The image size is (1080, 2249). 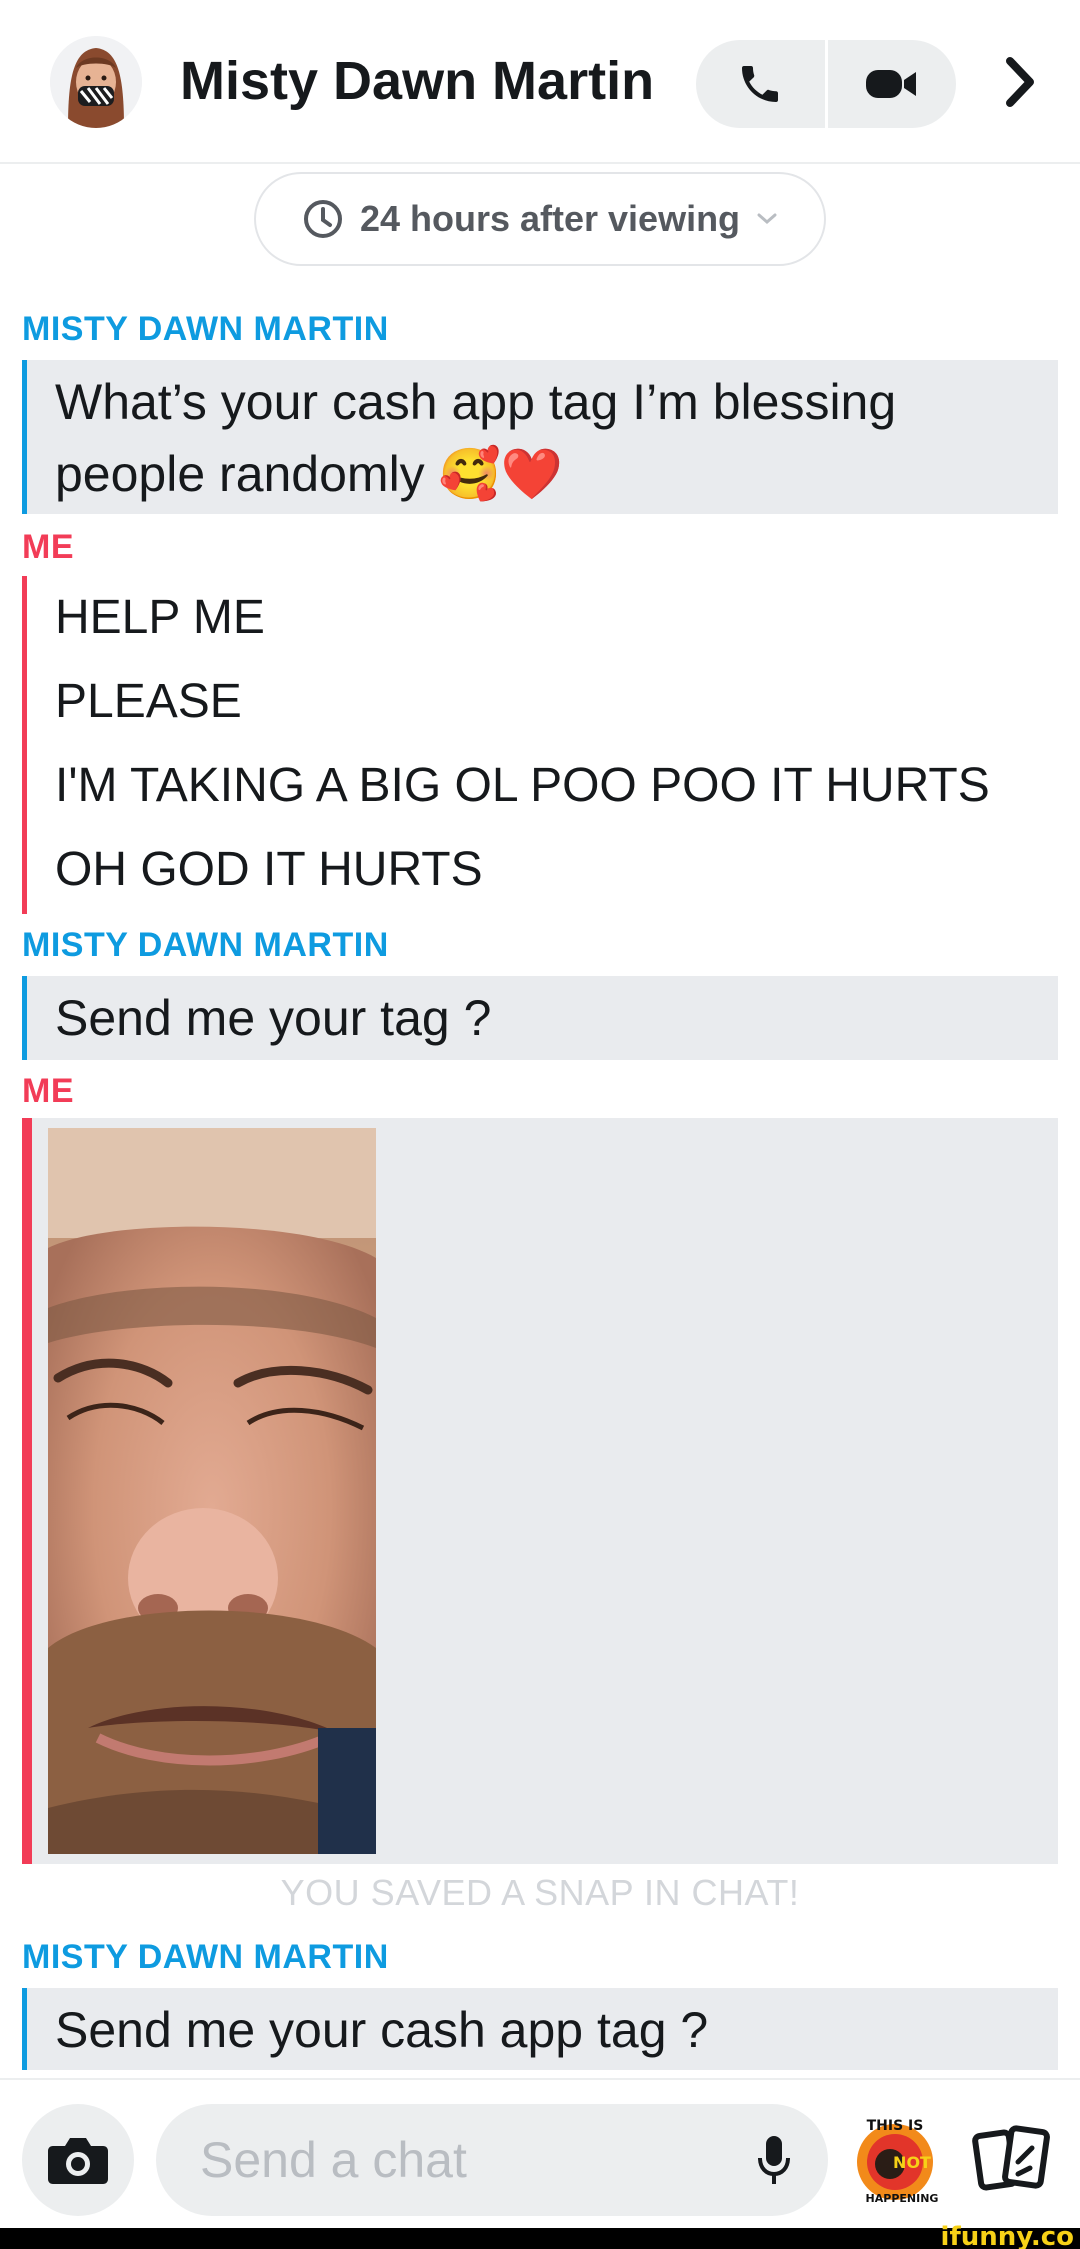 I want to click on video-call-button, so click(x=892, y=84).